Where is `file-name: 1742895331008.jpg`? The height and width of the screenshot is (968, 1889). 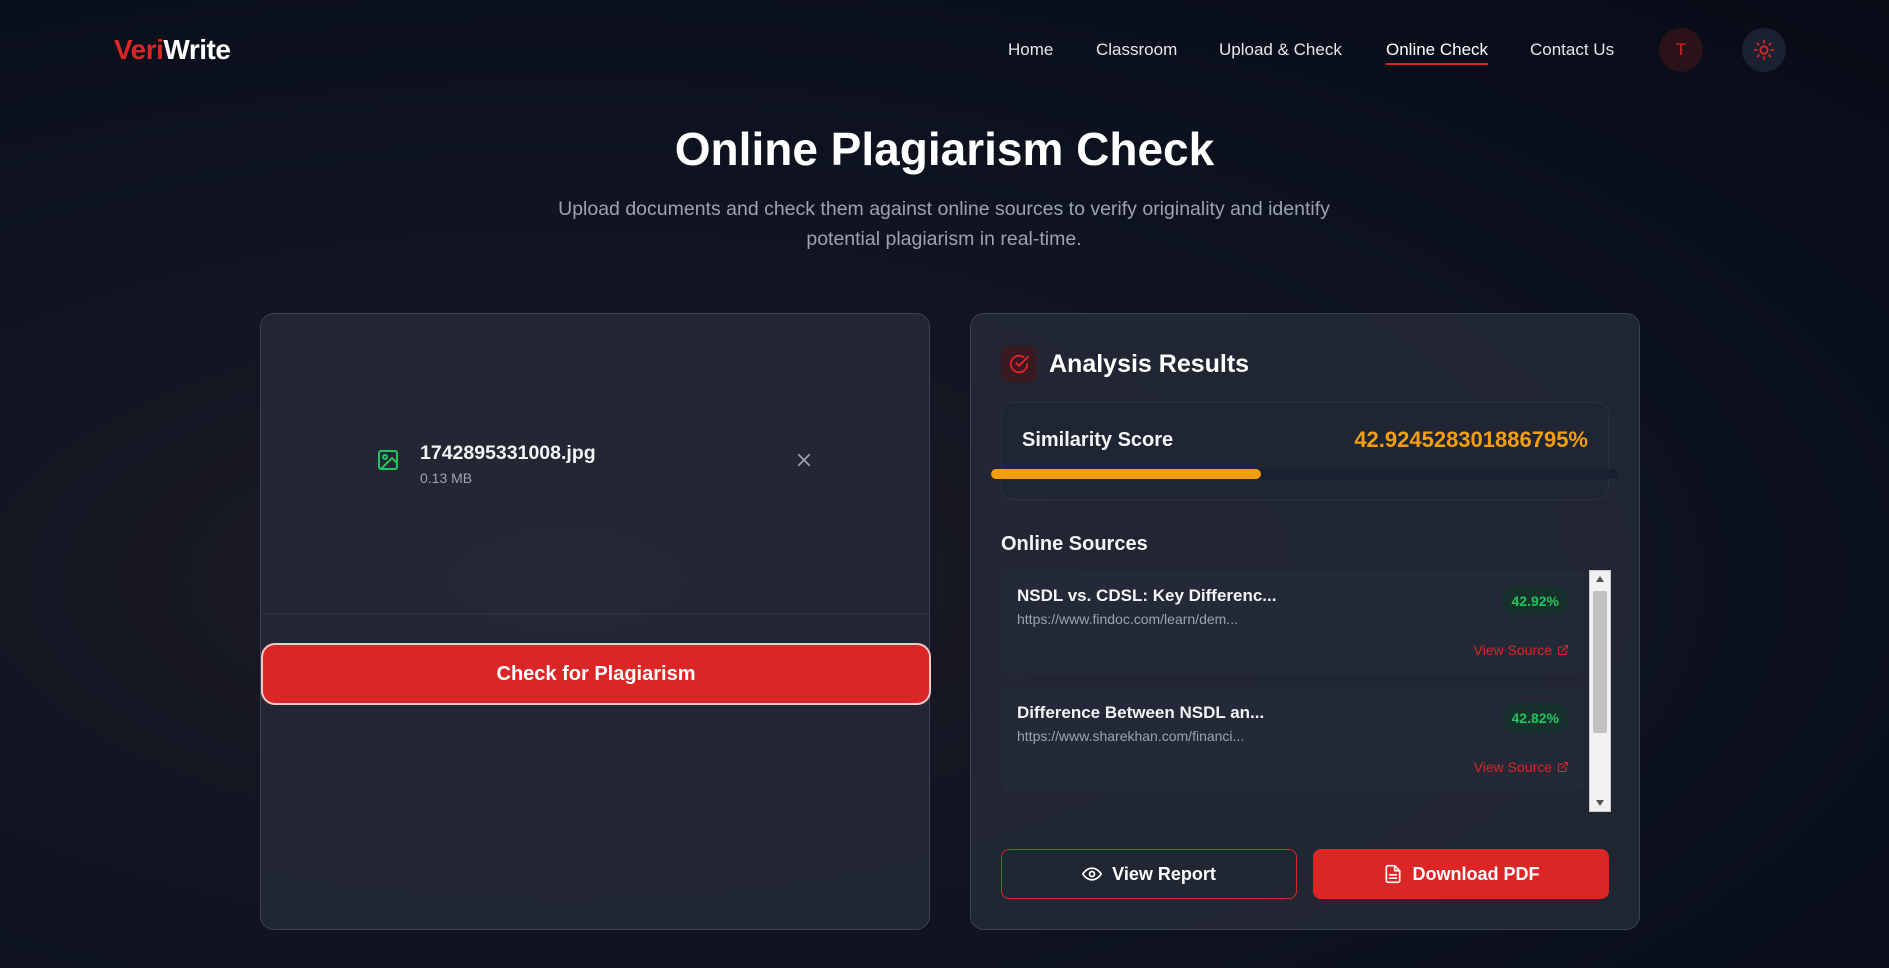 file-name: 1742895331008.jpg is located at coordinates (508, 453).